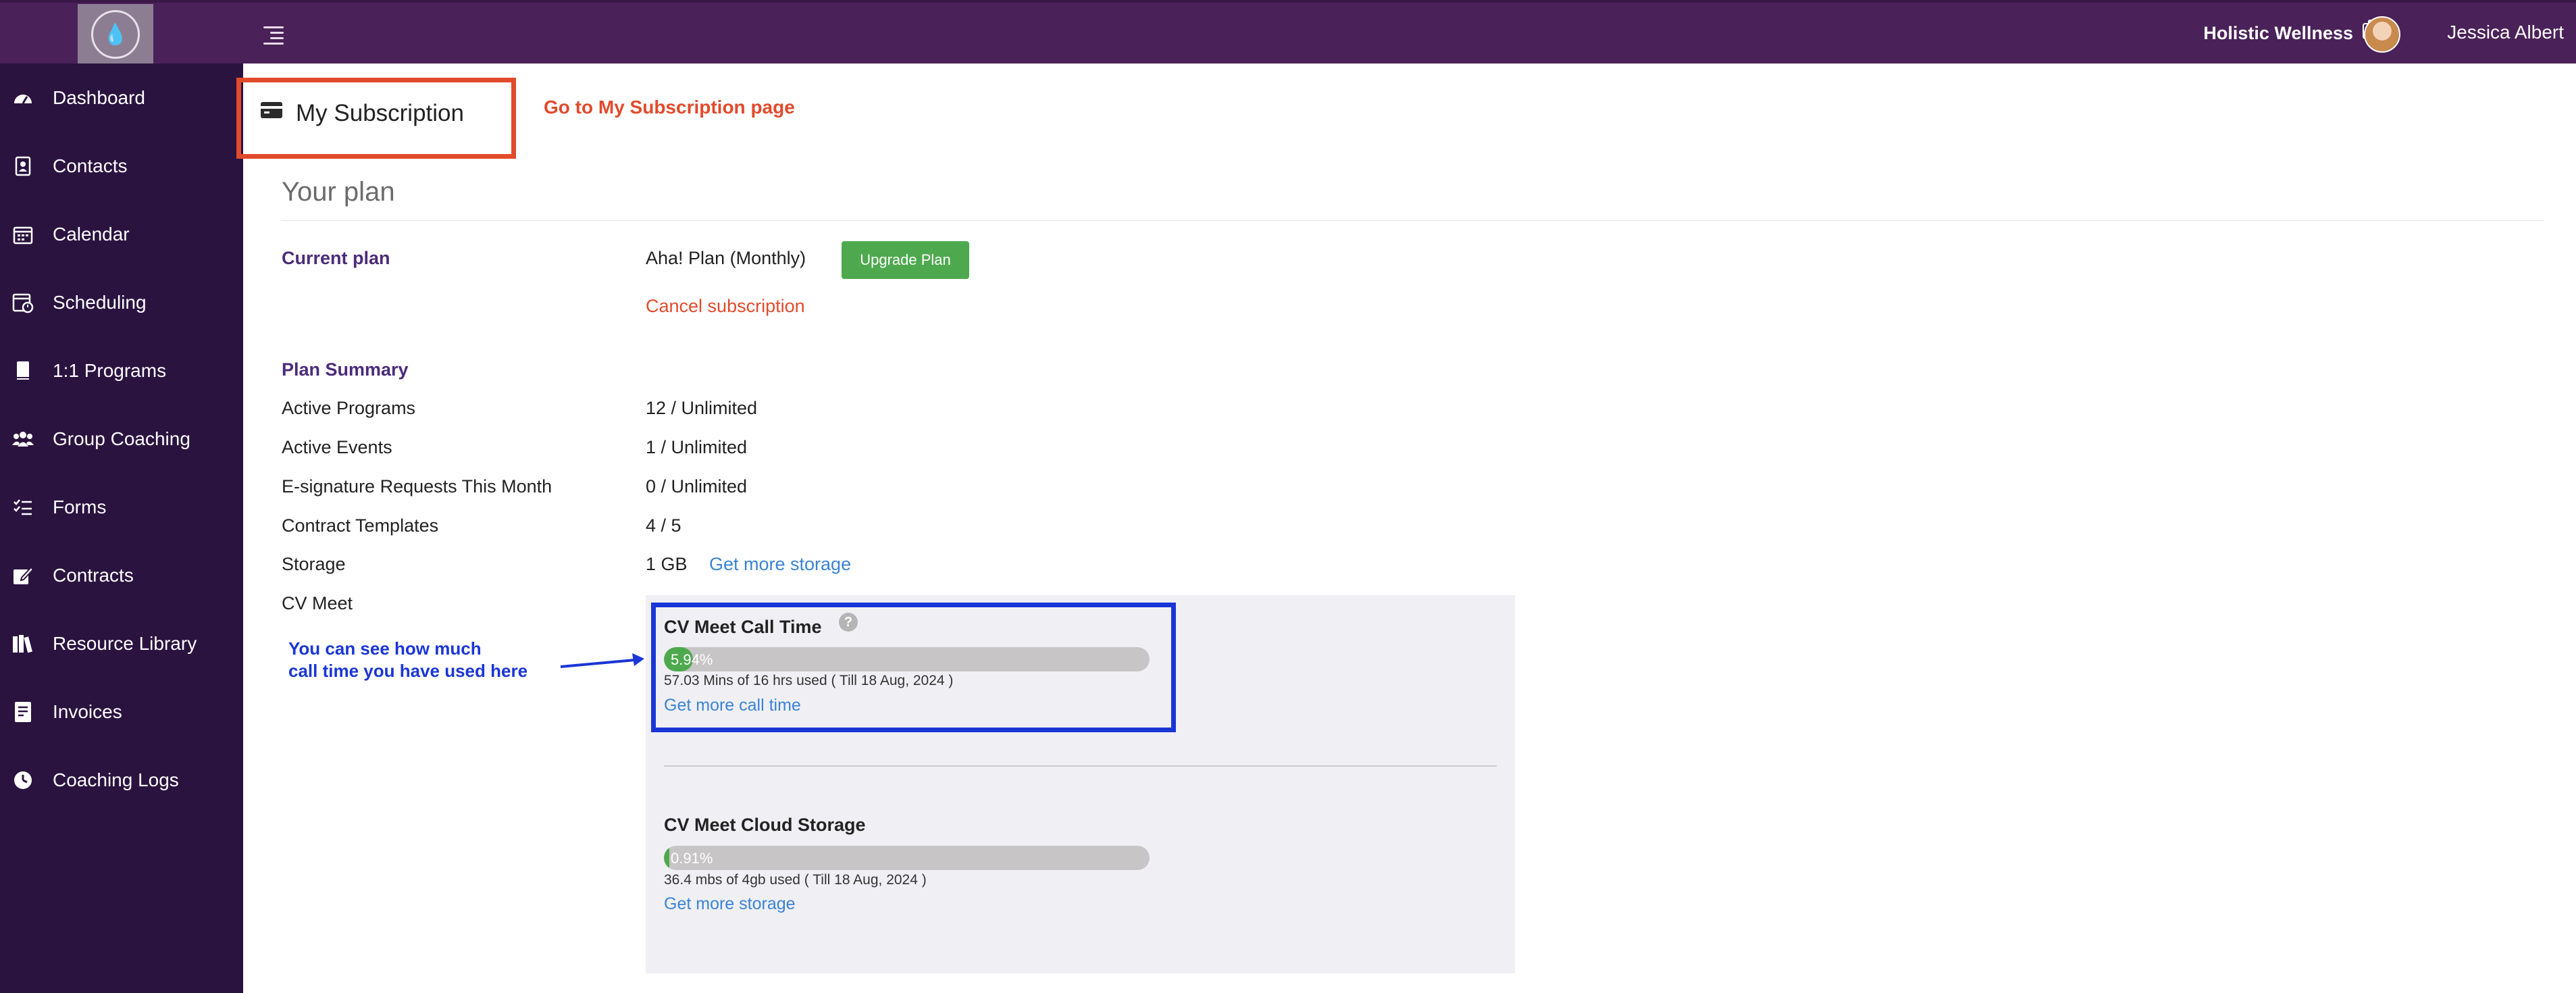 The height and width of the screenshot is (993, 2576). I want to click on group-icon, so click(23, 439).